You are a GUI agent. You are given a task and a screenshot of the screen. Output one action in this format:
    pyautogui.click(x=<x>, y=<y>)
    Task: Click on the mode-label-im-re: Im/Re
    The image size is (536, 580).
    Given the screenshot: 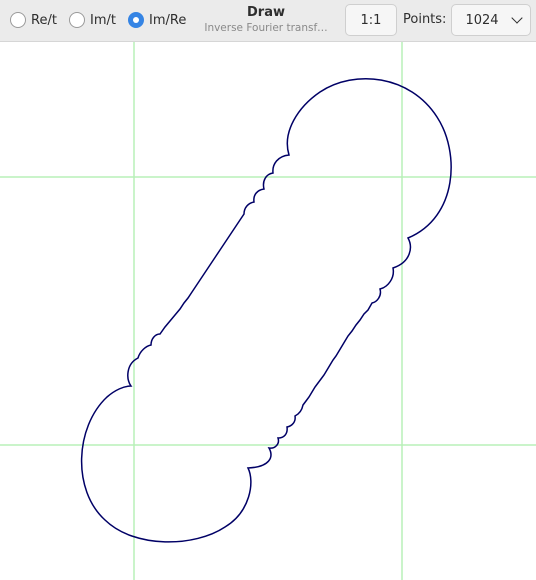 What is the action you would take?
    pyautogui.click(x=168, y=20)
    